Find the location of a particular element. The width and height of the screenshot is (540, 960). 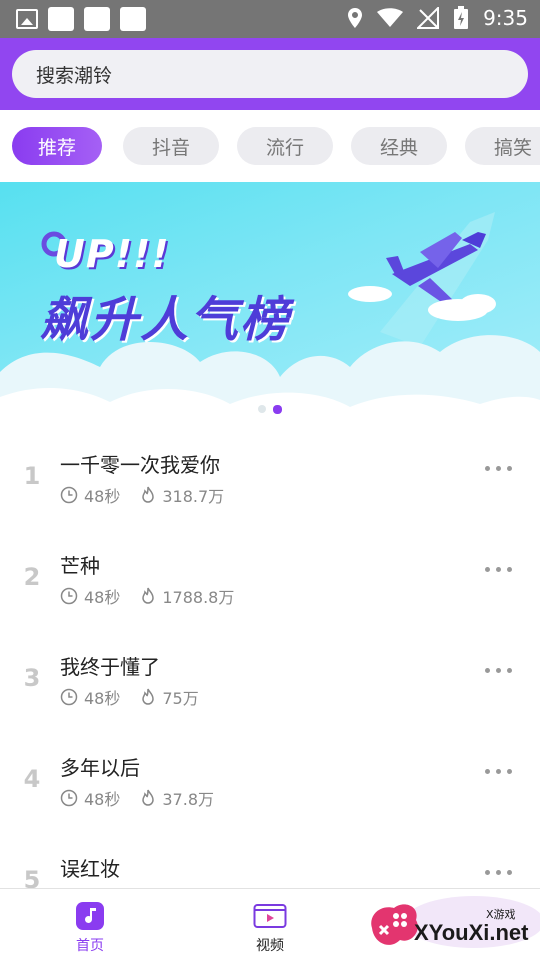

song-plays: 37.8万 is located at coordinates (188, 799).